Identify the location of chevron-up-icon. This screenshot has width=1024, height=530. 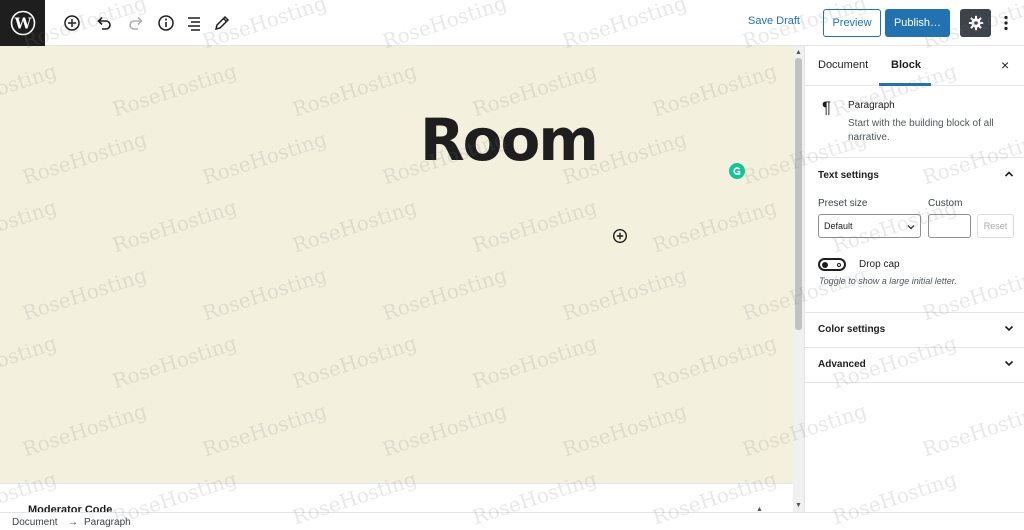
(1009, 174).